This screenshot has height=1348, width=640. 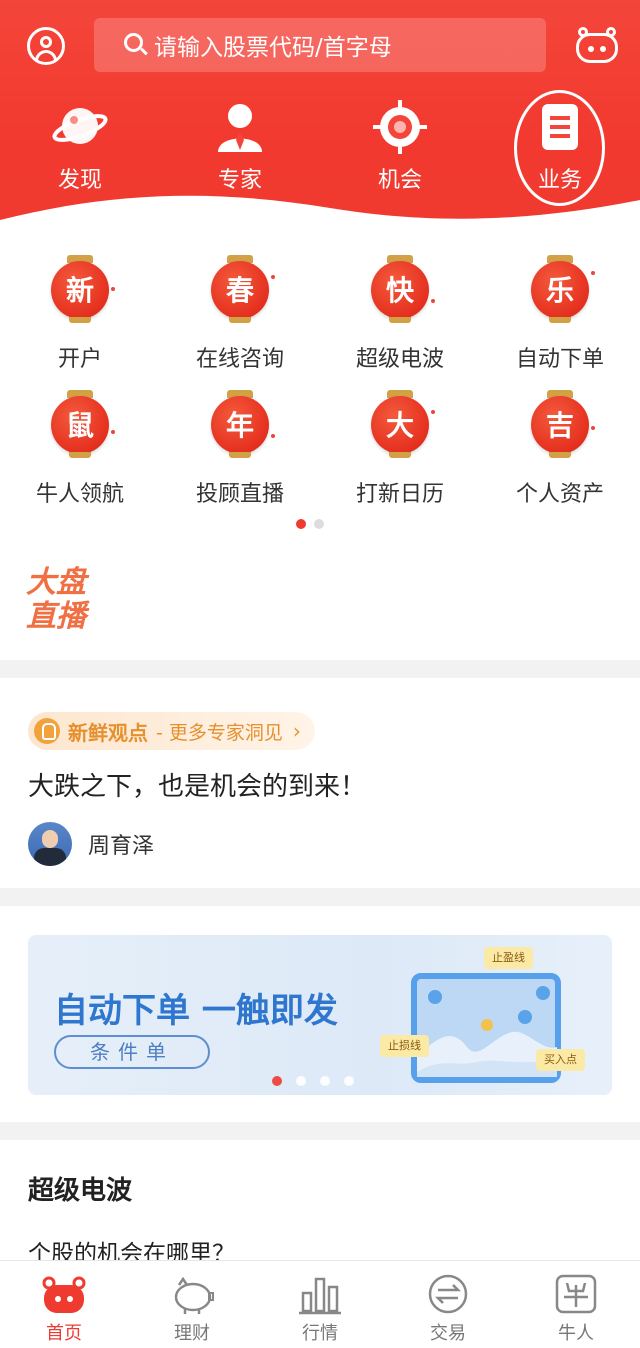 I want to click on lantern-icon: 乐, so click(x=560, y=295).